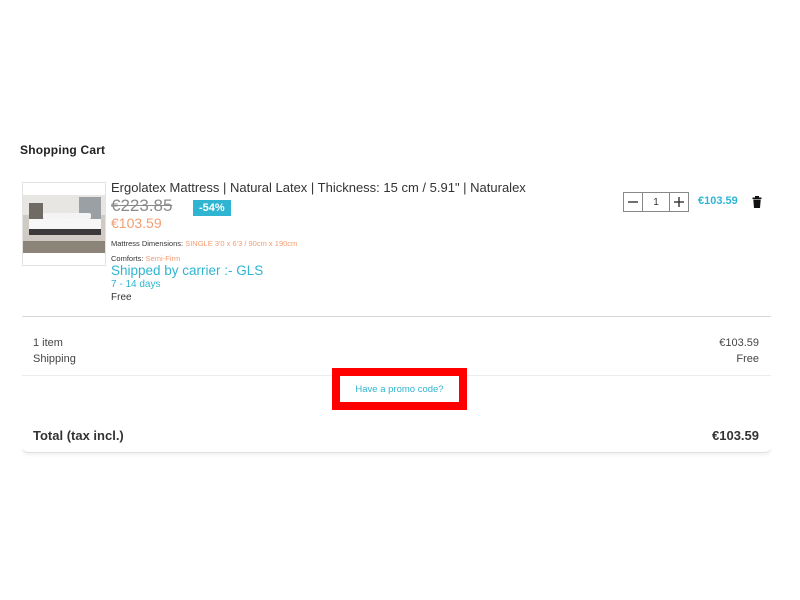  I want to click on plus-icon, so click(679, 202).